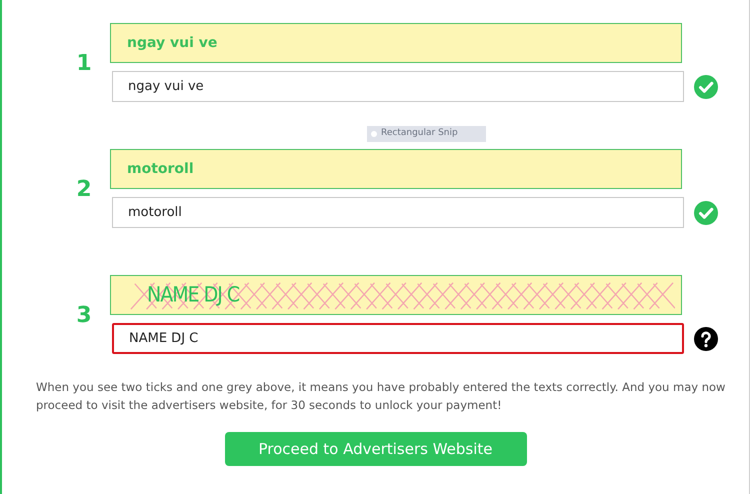 Image resolution: width=750 pixels, height=494 pixels. What do you see at coordinates (398, 86) in the screenshot?
I see `captcha-input: ngay vui ve` at bounding box center [398, 86].